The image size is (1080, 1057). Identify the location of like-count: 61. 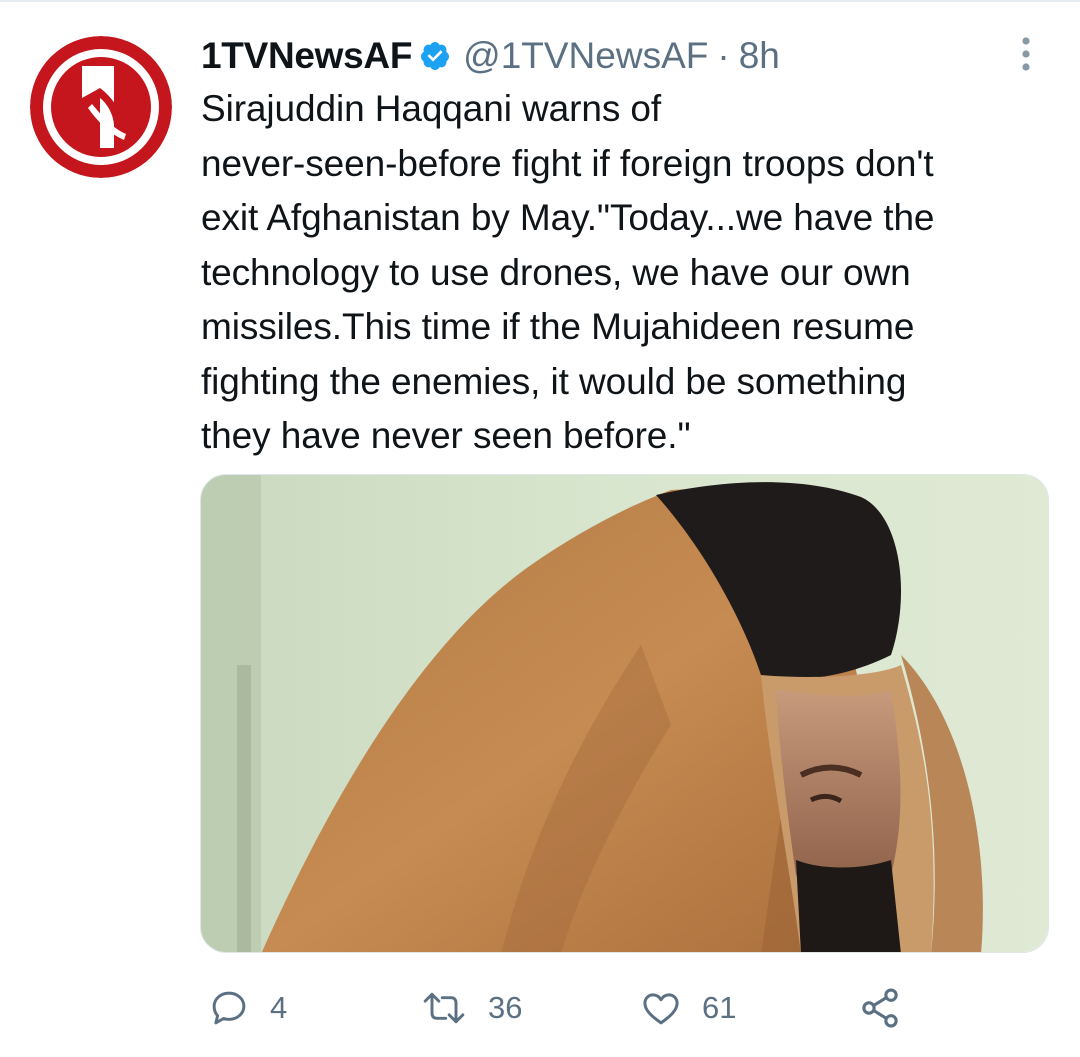
(719, 1007).